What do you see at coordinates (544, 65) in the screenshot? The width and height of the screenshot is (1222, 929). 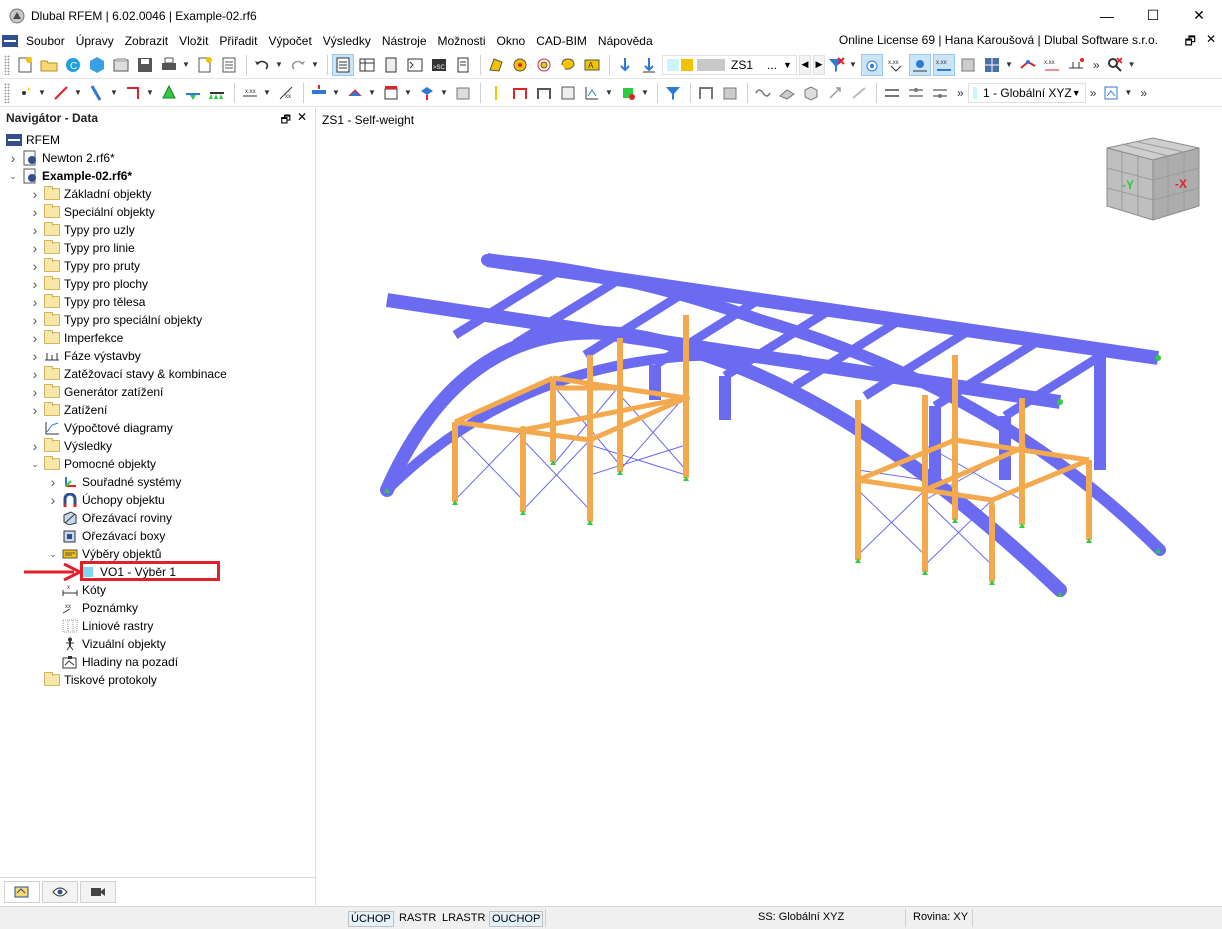 I see `target-icon` at bounding box center [544, 65].